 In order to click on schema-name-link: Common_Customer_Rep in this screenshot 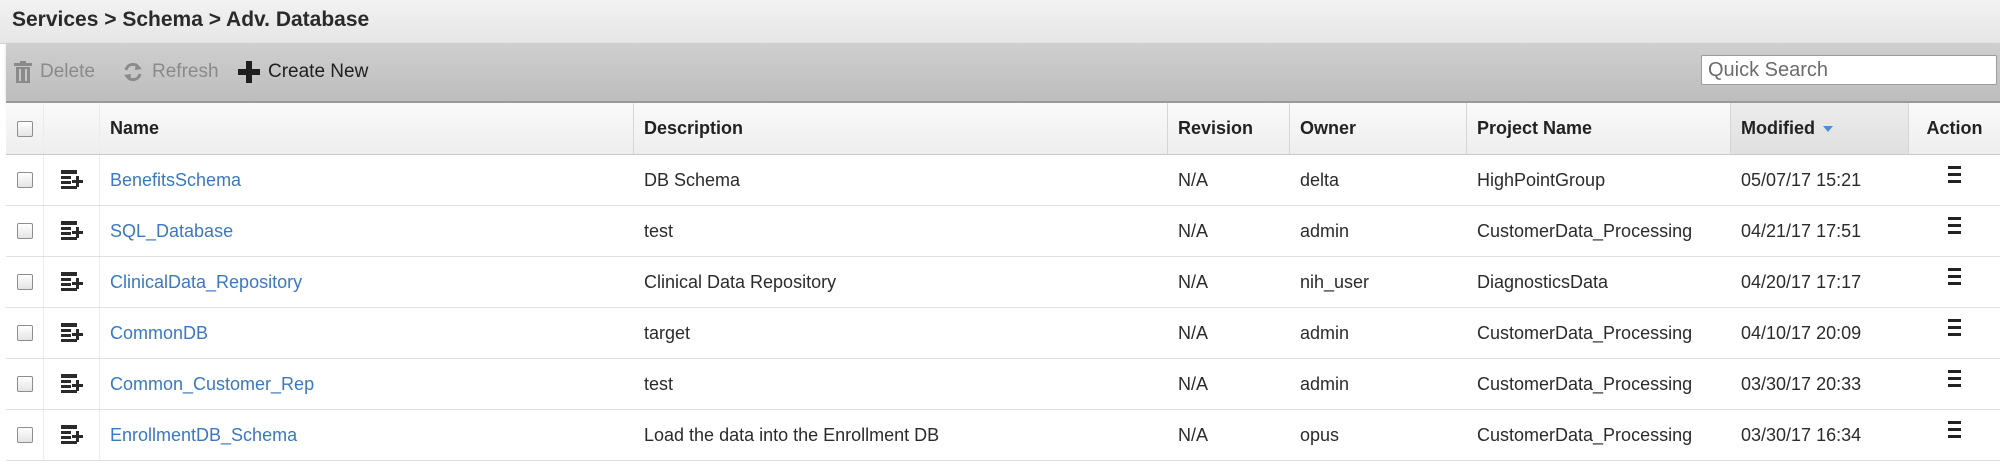, I will do `click(212, 384)`.